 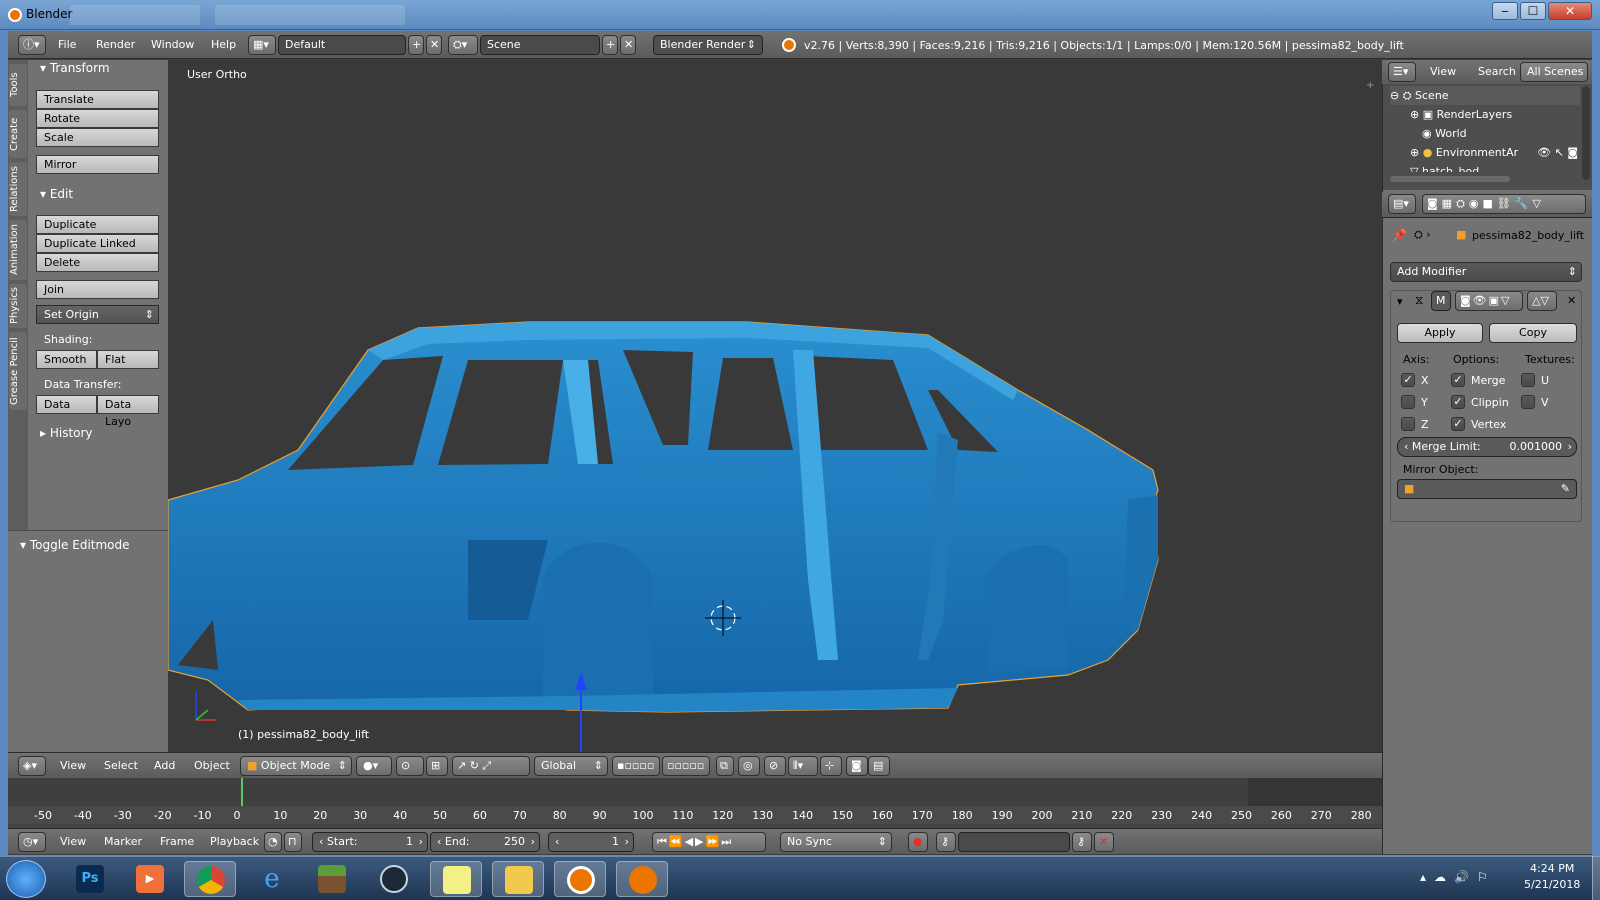 I want to click on merge-limit-field: ‹ Merge Limit: 0.001000 ›, so click(x=1487, y=447).